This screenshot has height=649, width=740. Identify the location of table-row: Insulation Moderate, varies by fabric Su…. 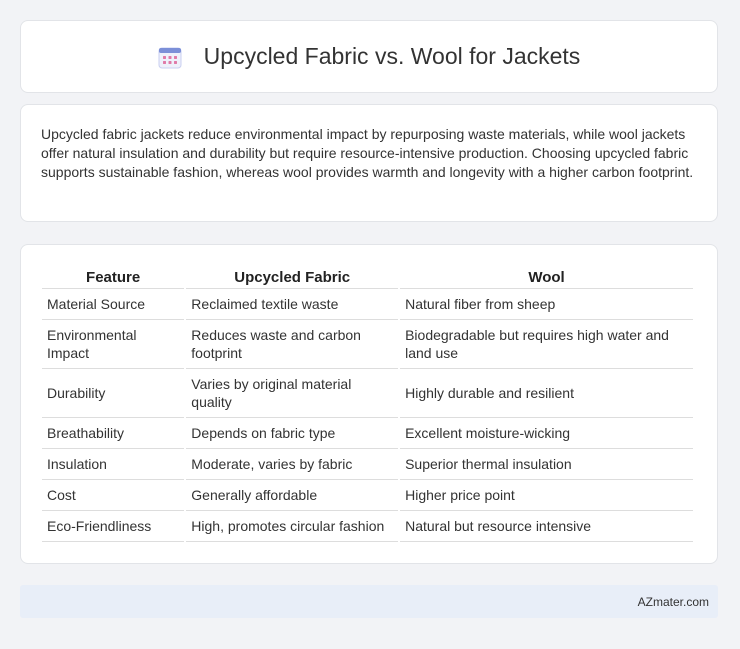
(367, 464).